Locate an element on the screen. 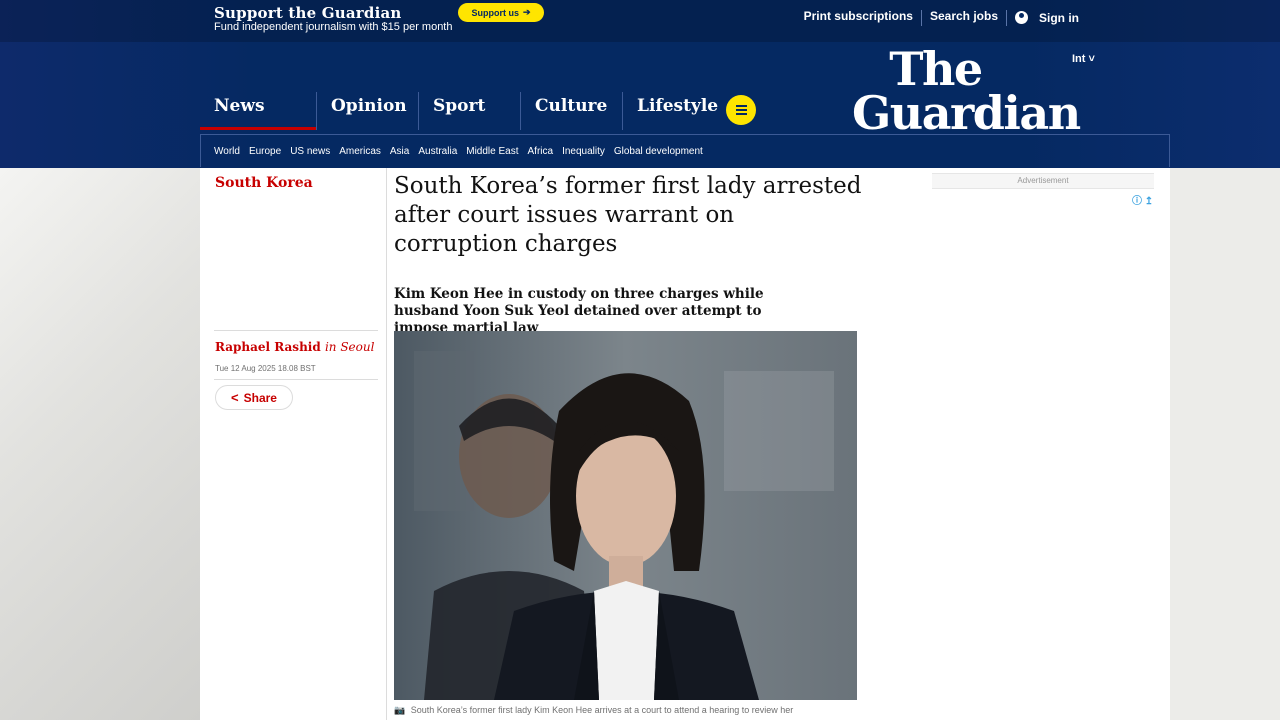  pillar-nav: News Opinion Sport Culture Lifestyle is located at coordinates (462, 113).